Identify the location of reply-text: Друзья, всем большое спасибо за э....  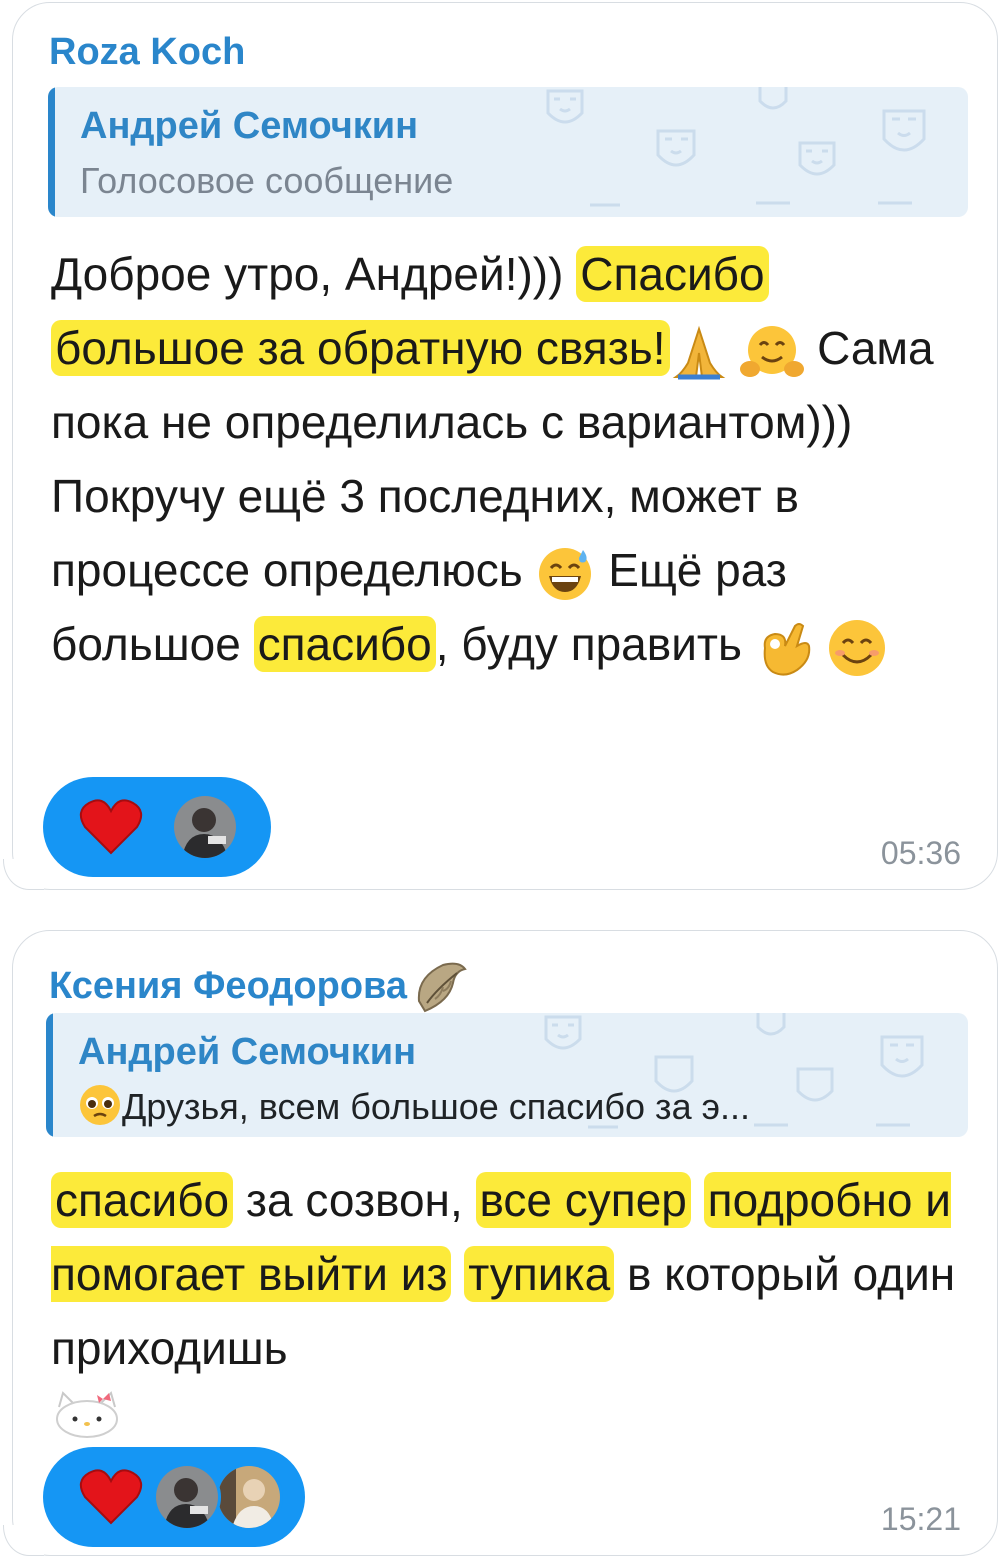
(436, 1106).